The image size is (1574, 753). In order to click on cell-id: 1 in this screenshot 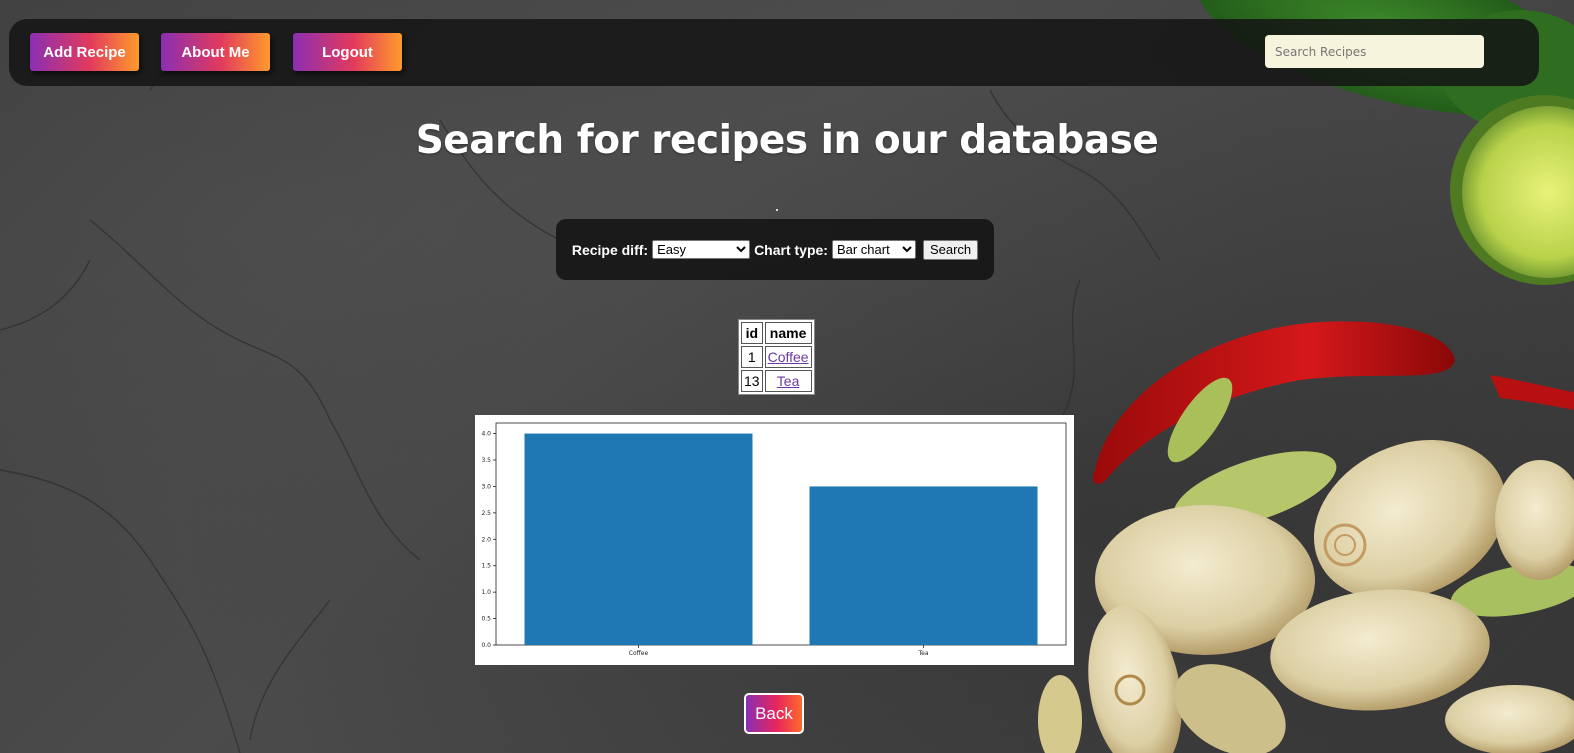, I will do `click(752, 357)`.